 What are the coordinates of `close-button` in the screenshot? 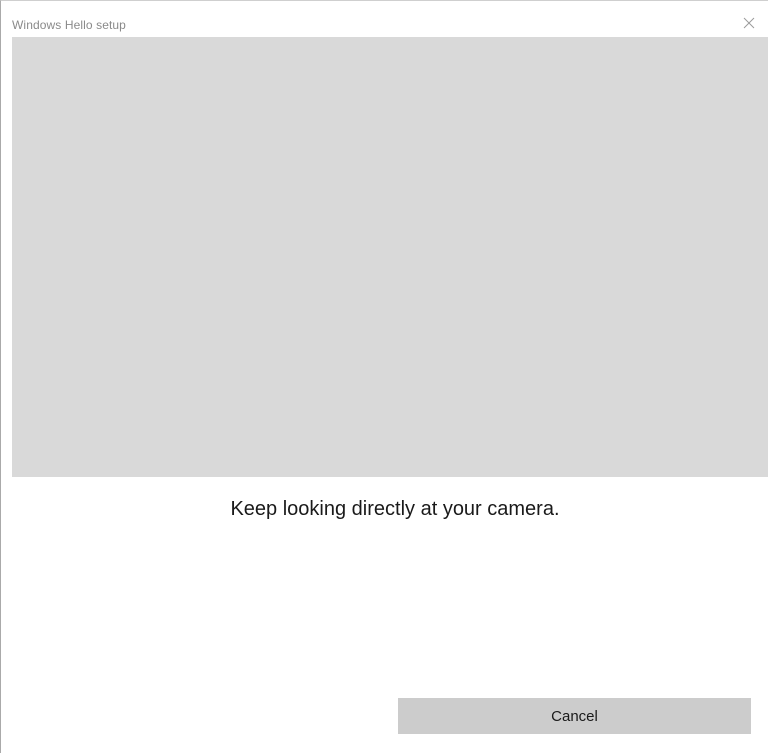 It's located at (749, 23).